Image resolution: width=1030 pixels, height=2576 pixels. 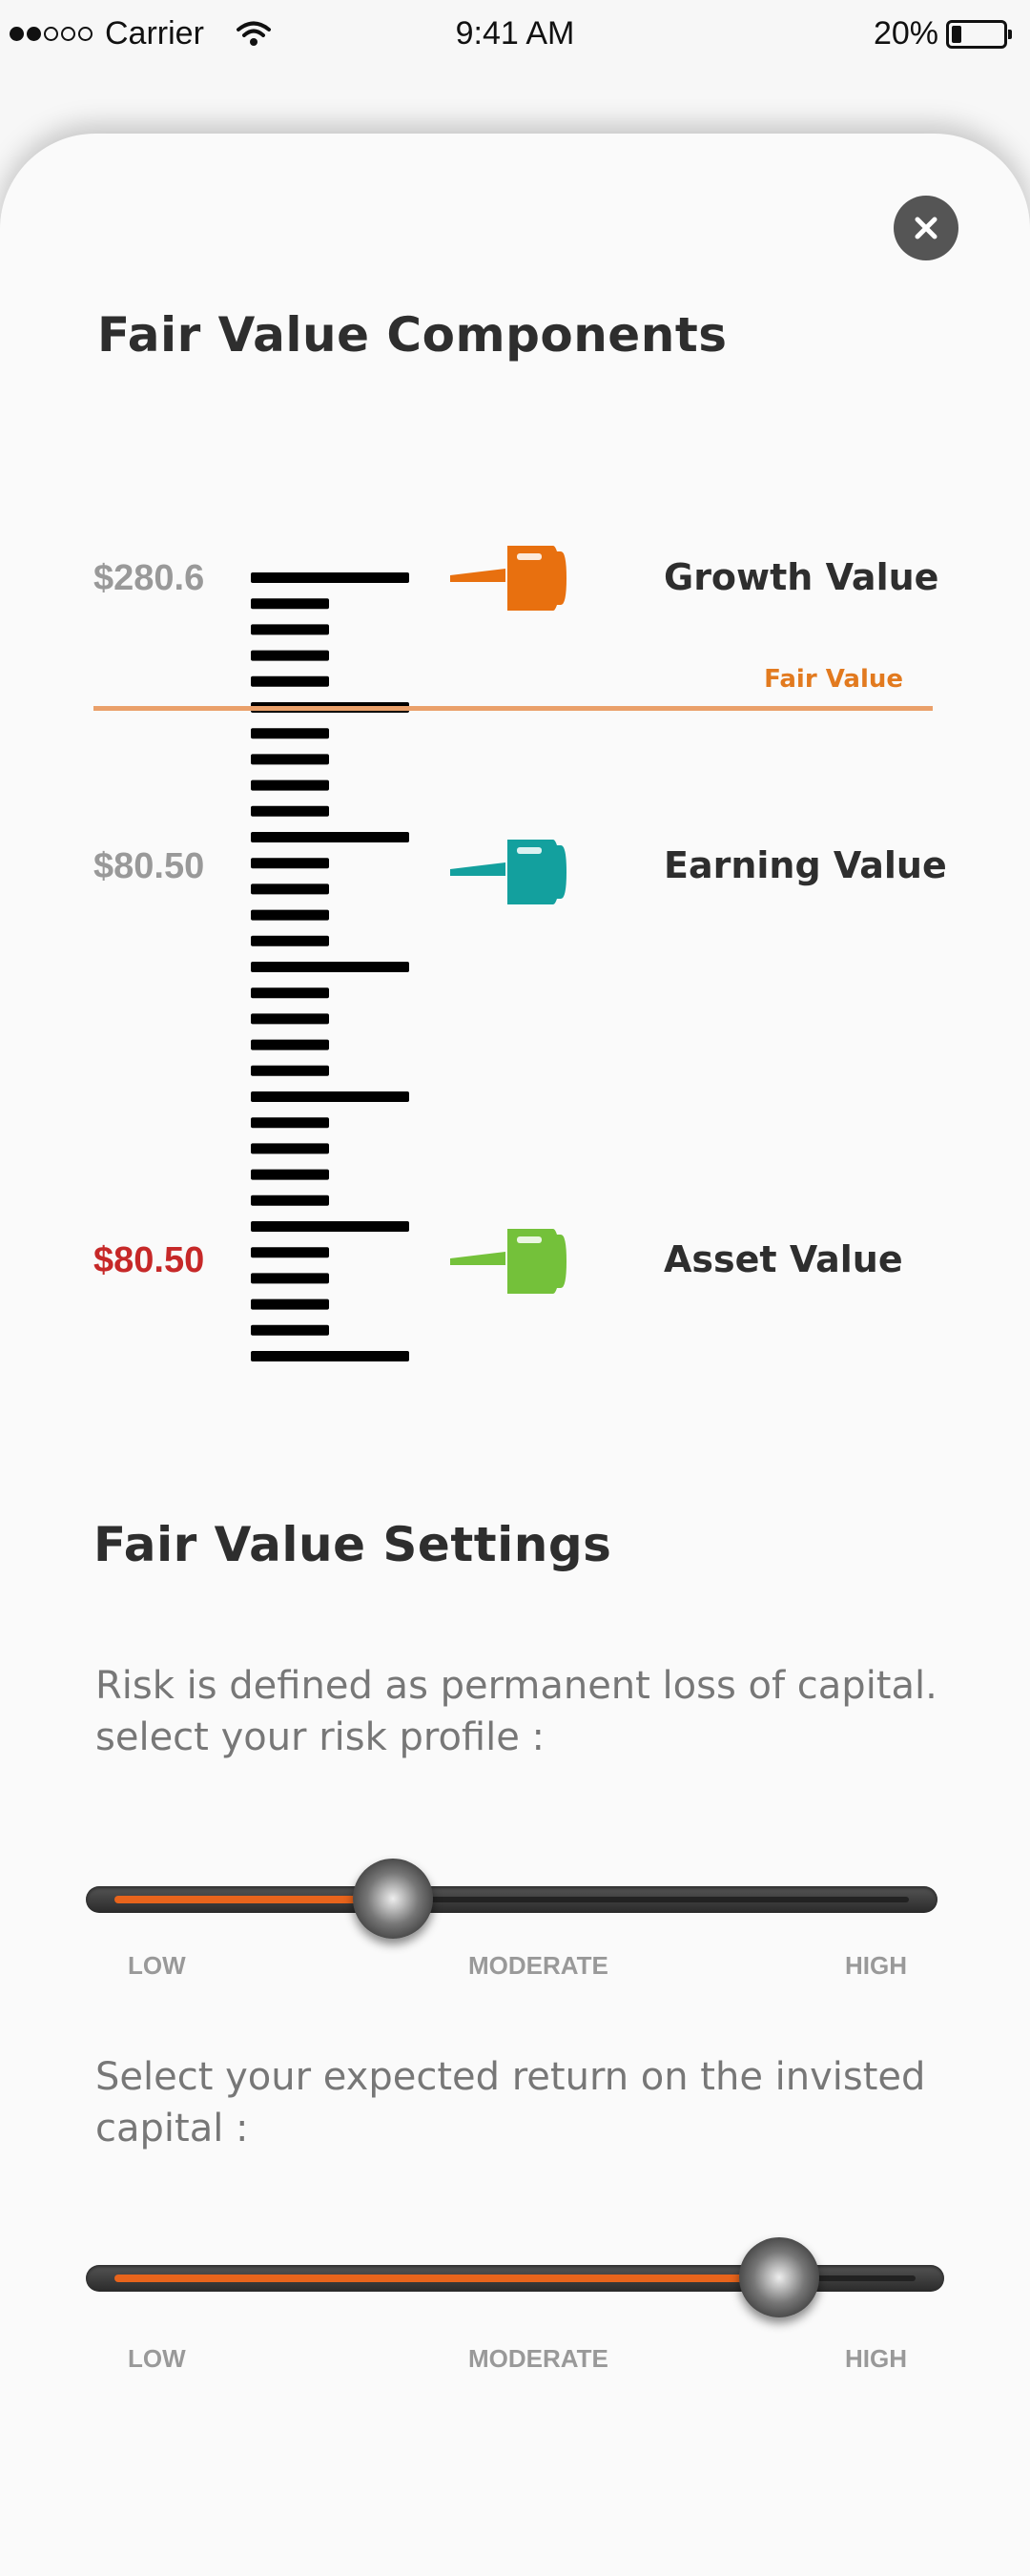 I want to click on risk-slider-fill, so click(x=253, y=1899).